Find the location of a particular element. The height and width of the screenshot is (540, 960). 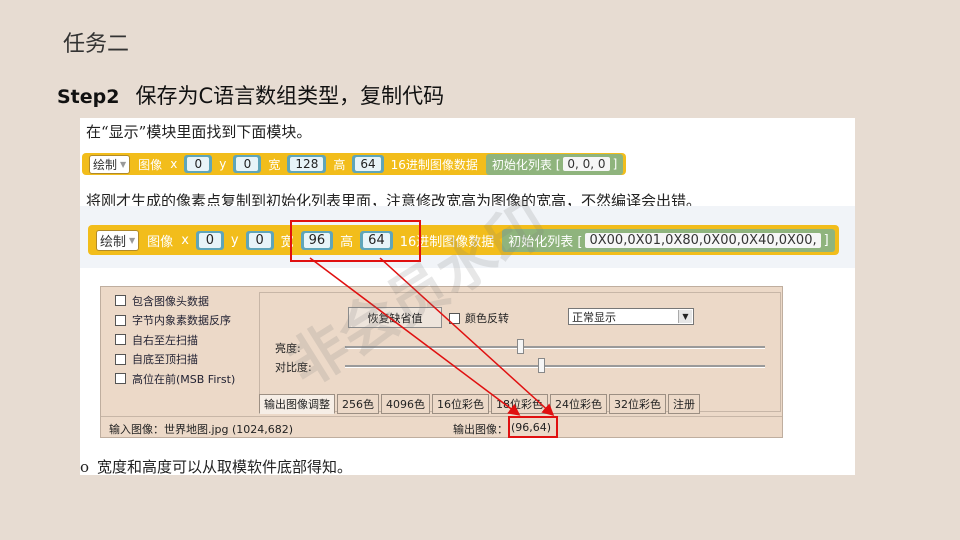

bullet: o is located at coordinates (85, 466).